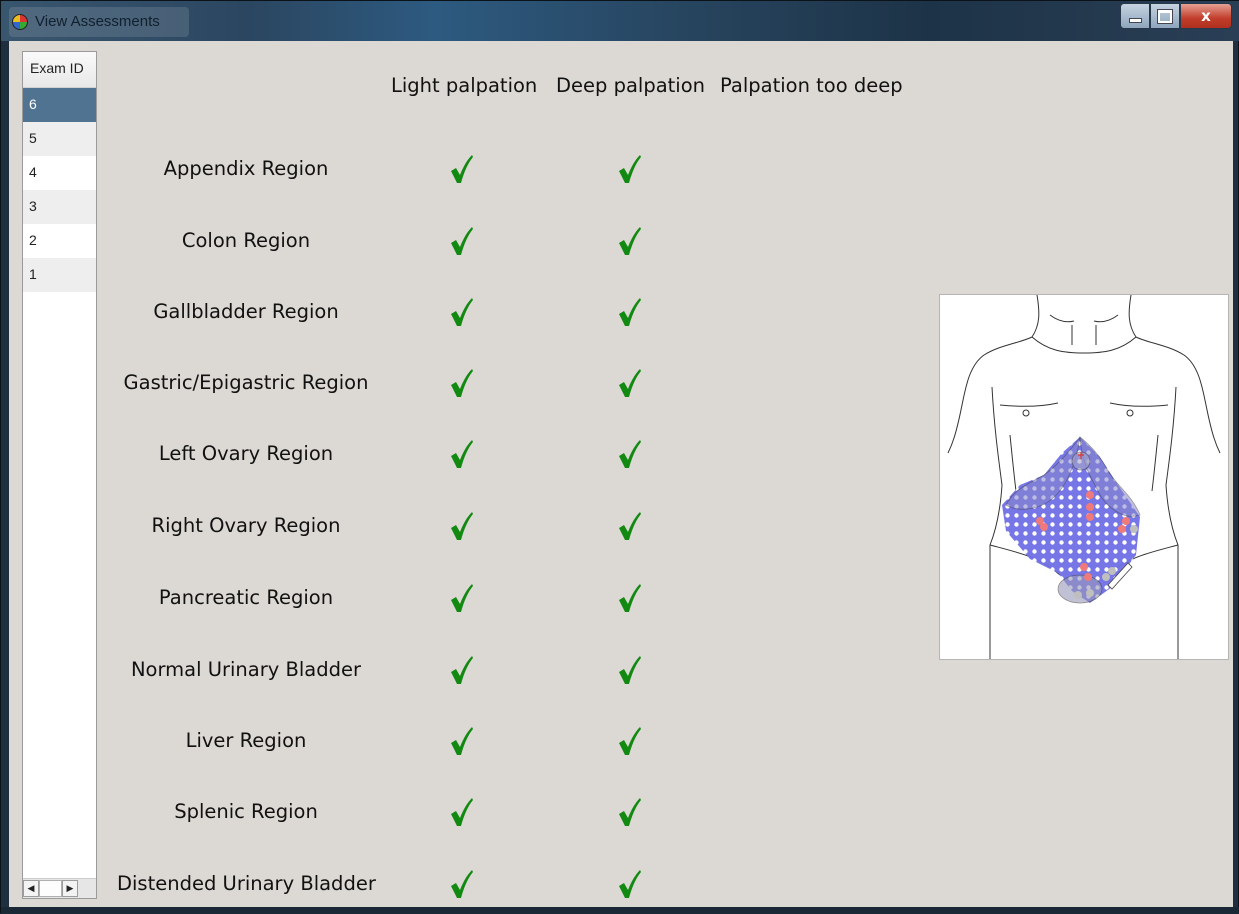 This screenshot has width=1239, height=914. I want to click on exam-row: 2, so click(59, 241).